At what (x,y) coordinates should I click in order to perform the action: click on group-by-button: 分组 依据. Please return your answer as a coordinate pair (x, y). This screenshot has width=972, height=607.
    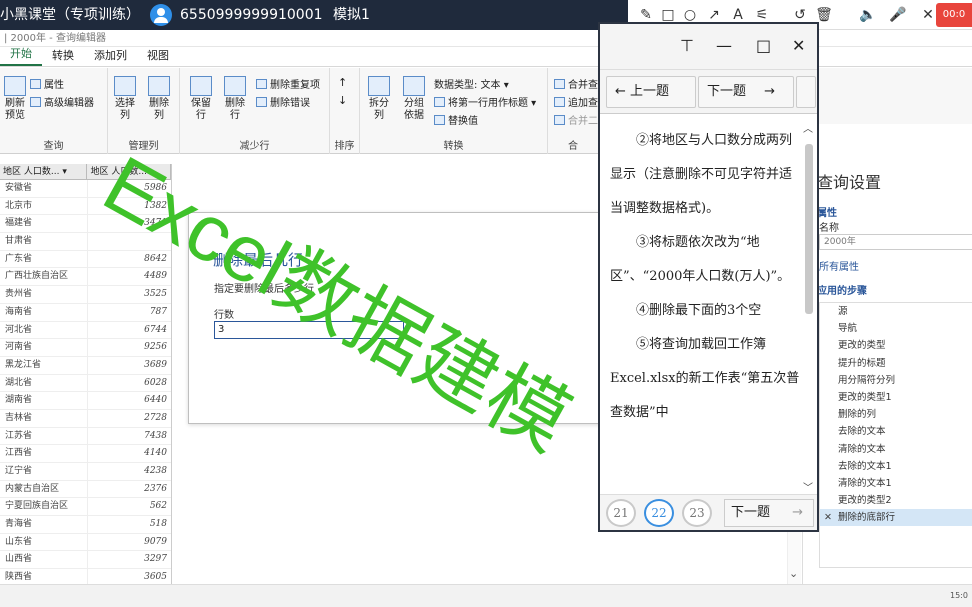
    Looking at the image, I should click on (414, 99).